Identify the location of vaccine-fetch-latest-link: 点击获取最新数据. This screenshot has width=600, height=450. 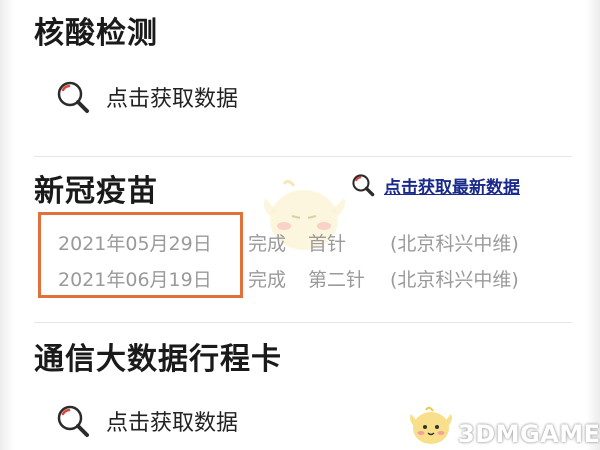
(435, 185).